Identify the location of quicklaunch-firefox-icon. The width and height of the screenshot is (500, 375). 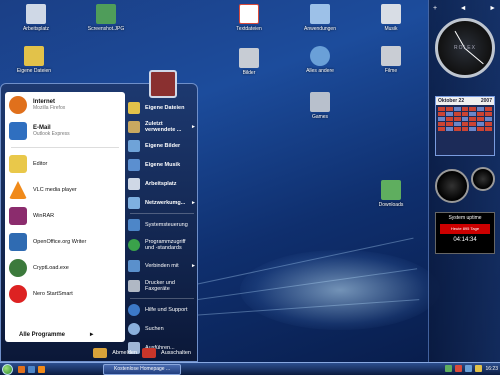
(21, 369).